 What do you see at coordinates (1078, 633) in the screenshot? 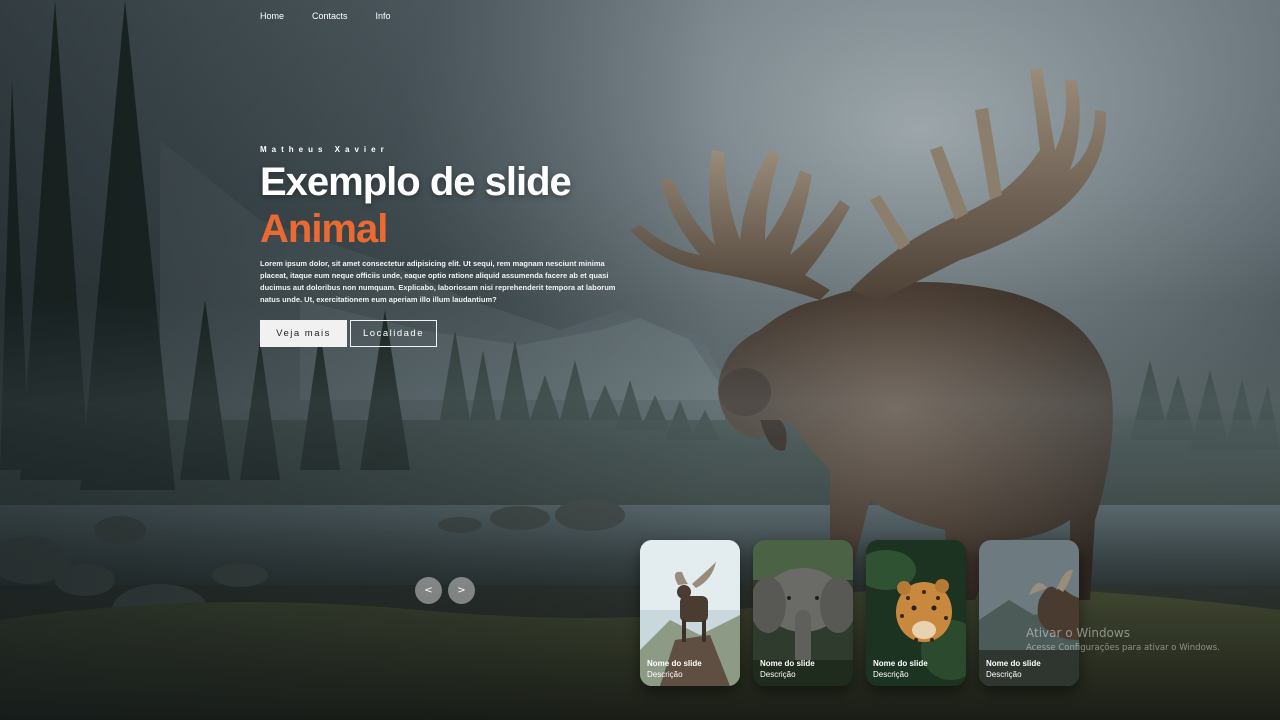
I see `watermark-title: Ativar o Windows` at bounding box center [1078, 633].